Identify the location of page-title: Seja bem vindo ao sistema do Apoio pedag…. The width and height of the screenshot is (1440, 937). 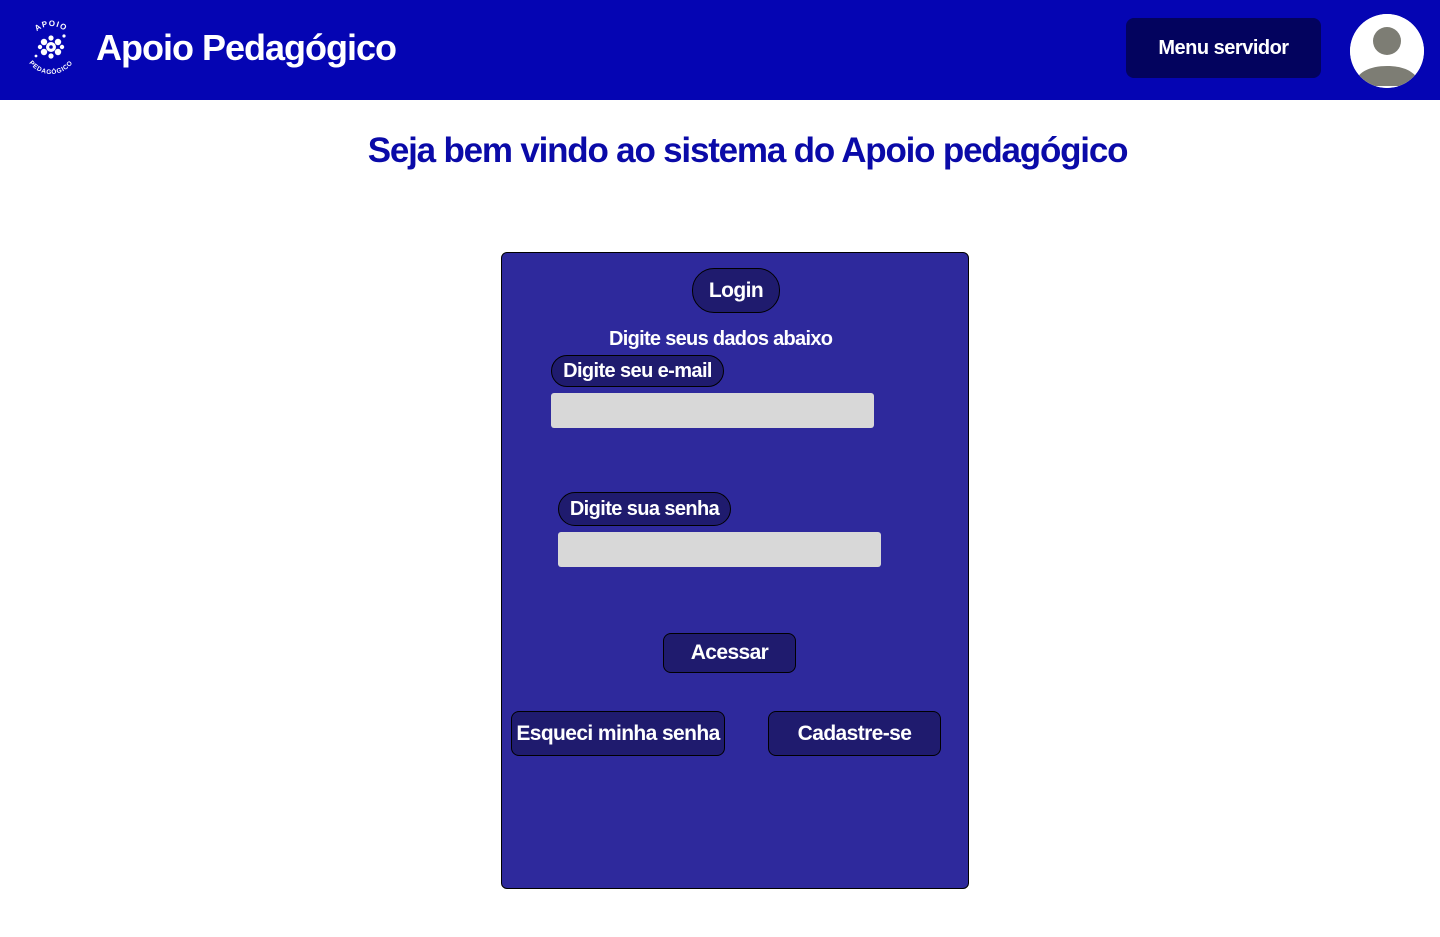
(748, 150).